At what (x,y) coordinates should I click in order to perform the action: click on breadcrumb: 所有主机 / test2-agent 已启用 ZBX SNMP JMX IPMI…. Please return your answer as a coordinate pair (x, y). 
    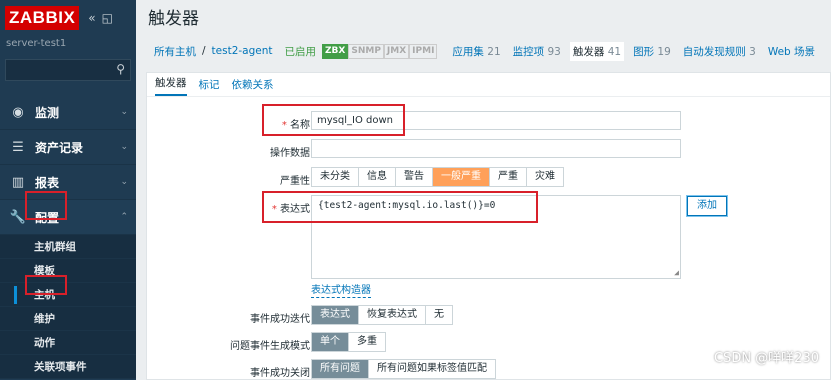
    Looking at the image, I should click on (483, 51).